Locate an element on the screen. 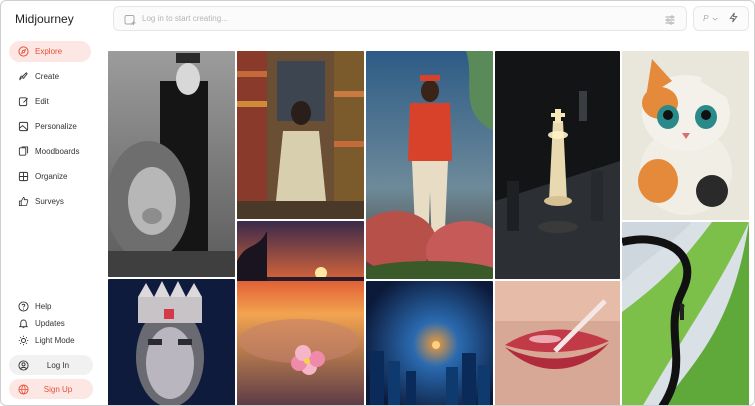 The height and width of the screenshot is (406, 755). chevron-down-icon is located at coordinates (714, 19).